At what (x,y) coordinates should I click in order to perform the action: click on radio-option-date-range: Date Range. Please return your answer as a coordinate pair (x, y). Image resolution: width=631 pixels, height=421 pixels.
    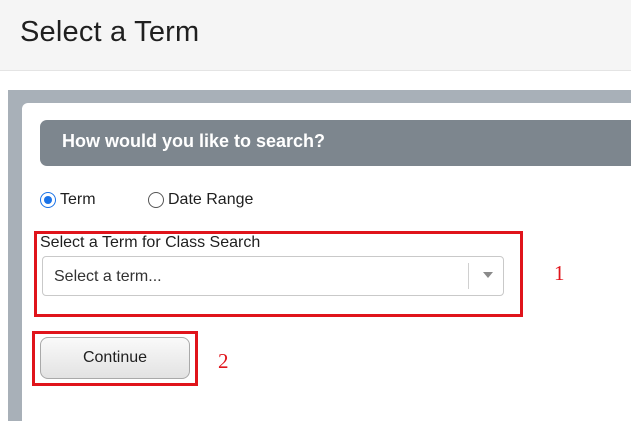
    Looking at the image, I should click on (200, 200).